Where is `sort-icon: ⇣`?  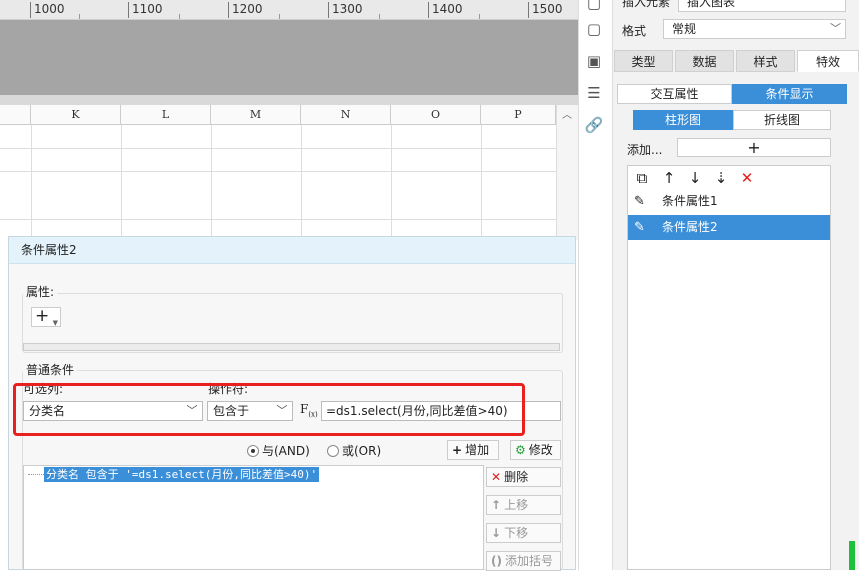
sort-icon: ⇣ is located at coordinates (721, 178).